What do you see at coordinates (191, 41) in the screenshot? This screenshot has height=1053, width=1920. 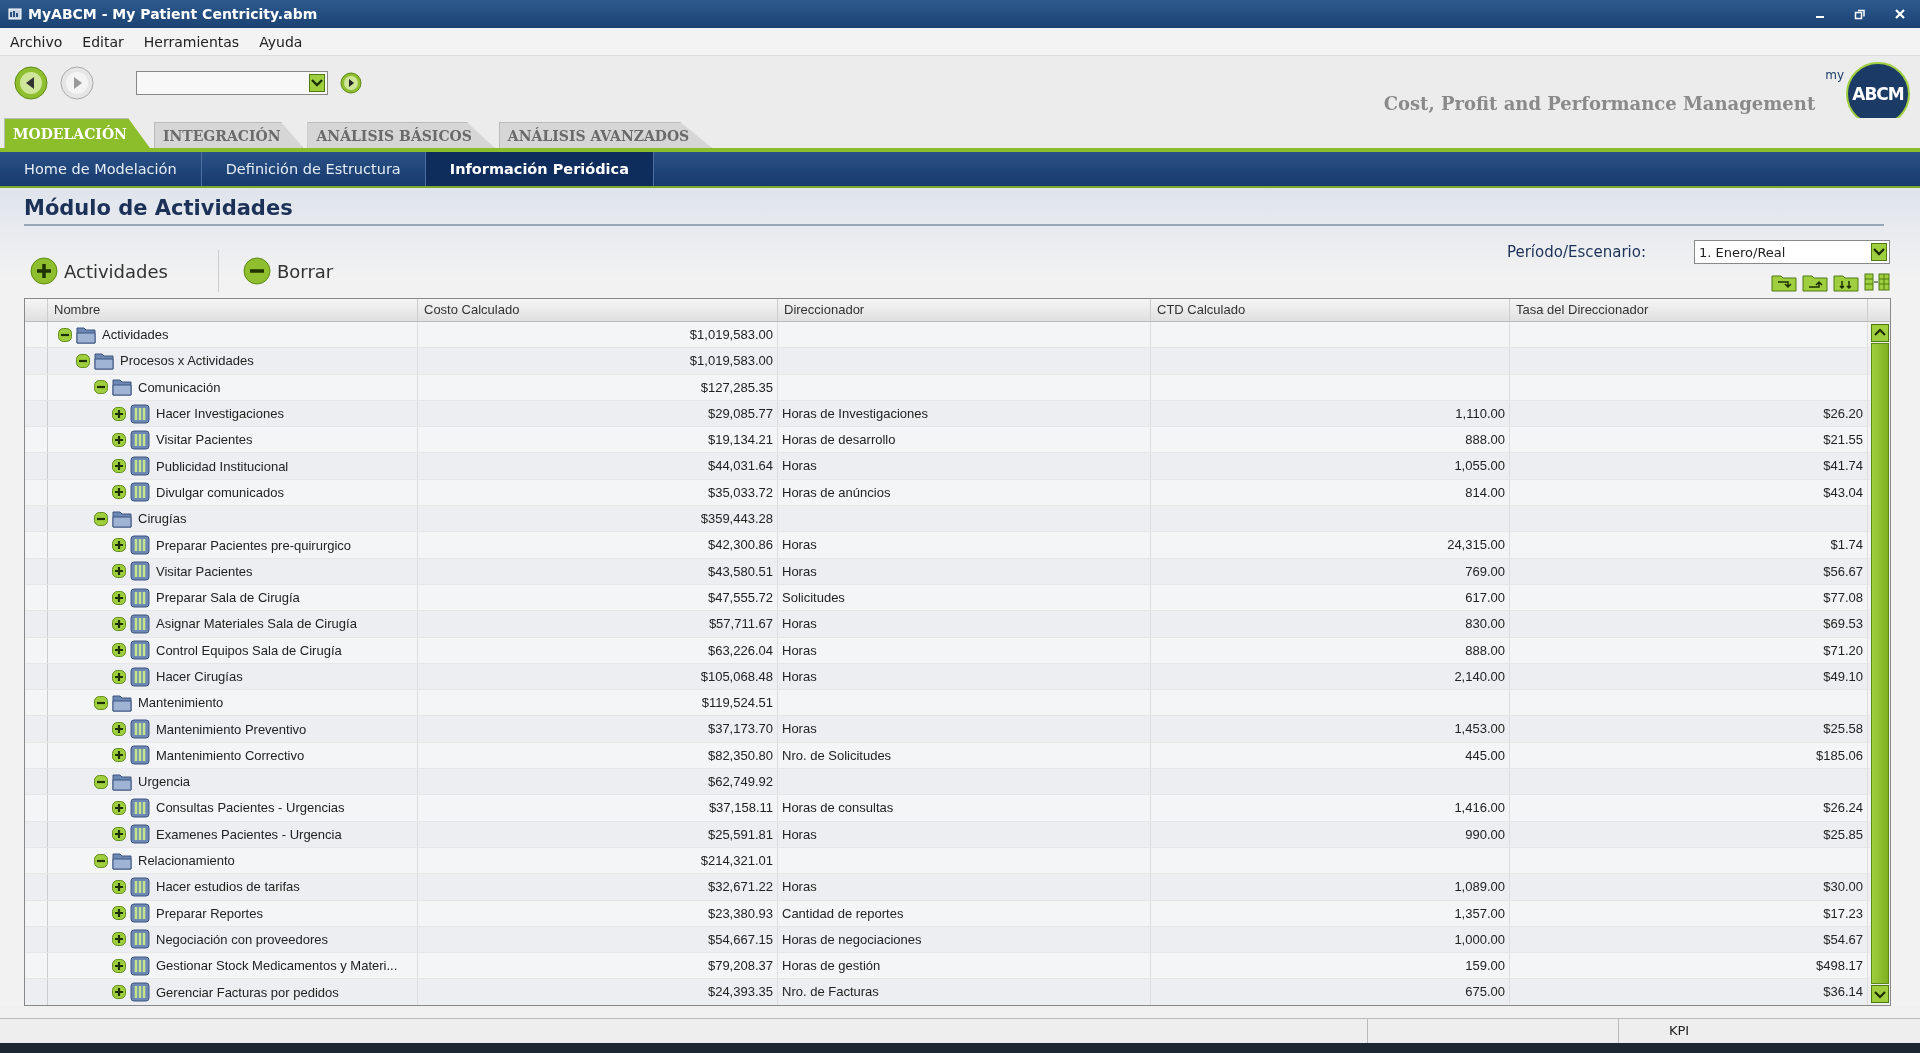 I see `menu-item: Herramientas` at bounding box center [191, 41].